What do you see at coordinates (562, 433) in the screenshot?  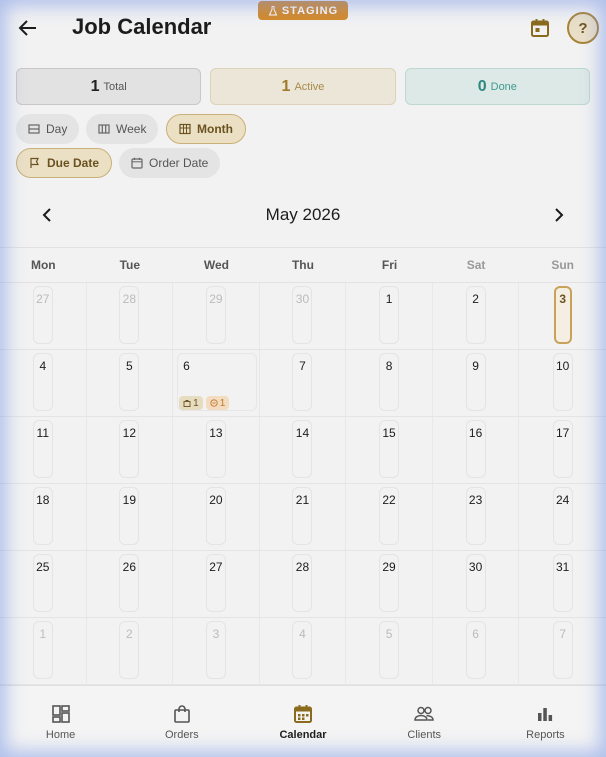 I see `day-number: 17` at bounding box center [562, 433].